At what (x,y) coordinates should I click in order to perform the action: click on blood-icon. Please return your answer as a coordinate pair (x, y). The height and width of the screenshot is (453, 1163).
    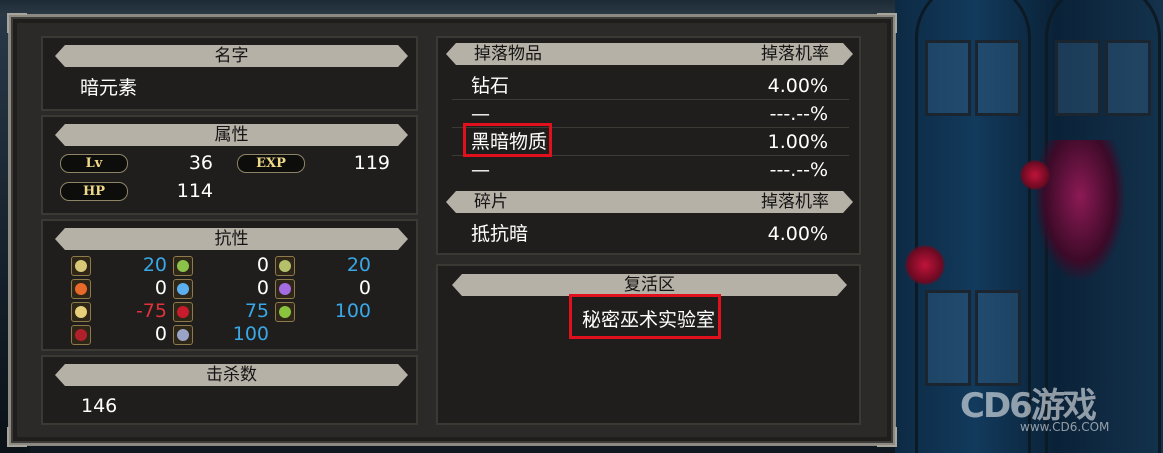
    Looking at the image, I should click on (183, 312).